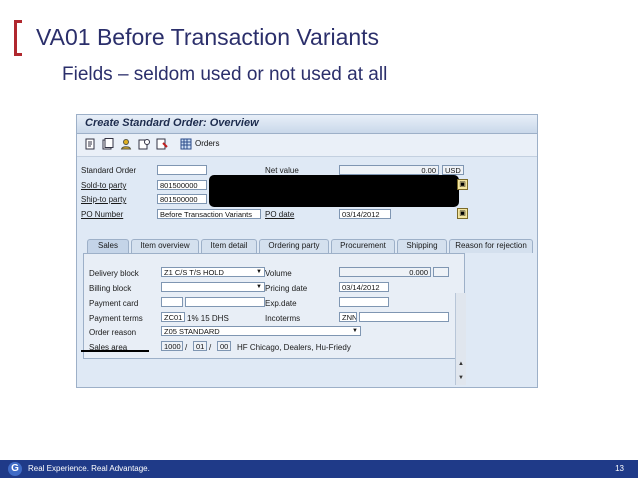 The image size is (638, 478). I want to click on exp-date-label: Exp.date, so click(281, 303).